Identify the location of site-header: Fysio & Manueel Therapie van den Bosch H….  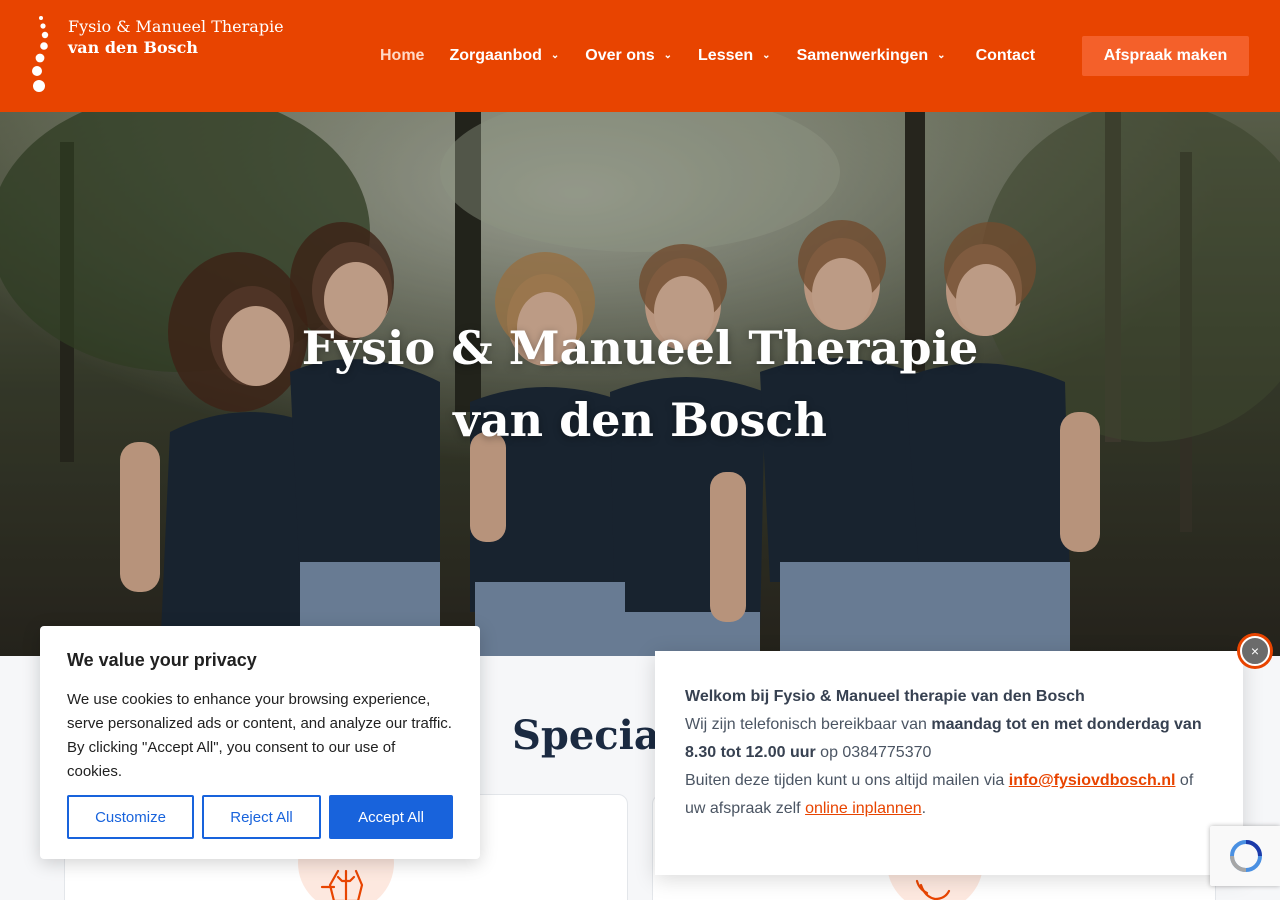
(640, 56).